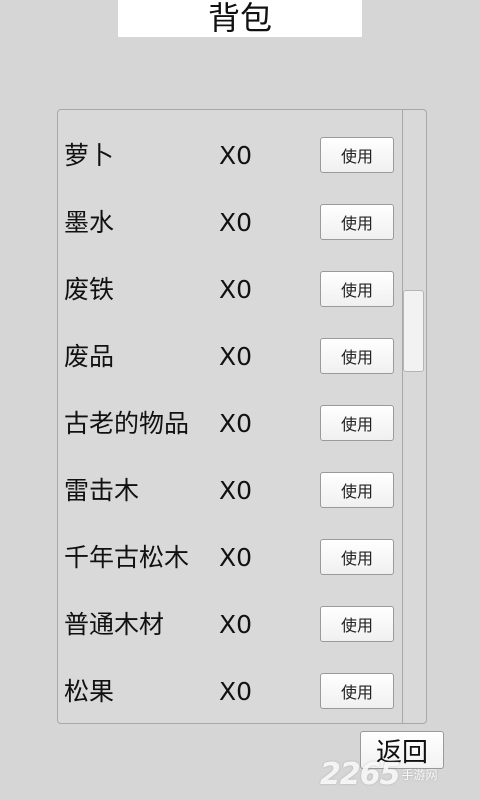 The width and height of the screenshot is (480, 800). I want to click on page-title: 背包, so click(239, 18).